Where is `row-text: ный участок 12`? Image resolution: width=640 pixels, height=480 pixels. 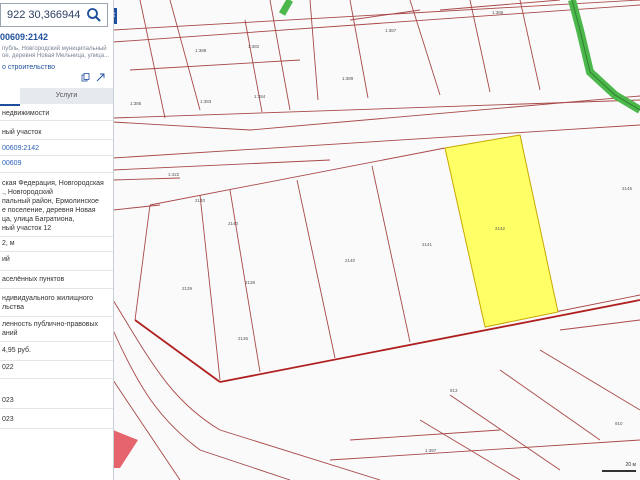 row-text: ный участок 12 is located at coordinates (27, 228).